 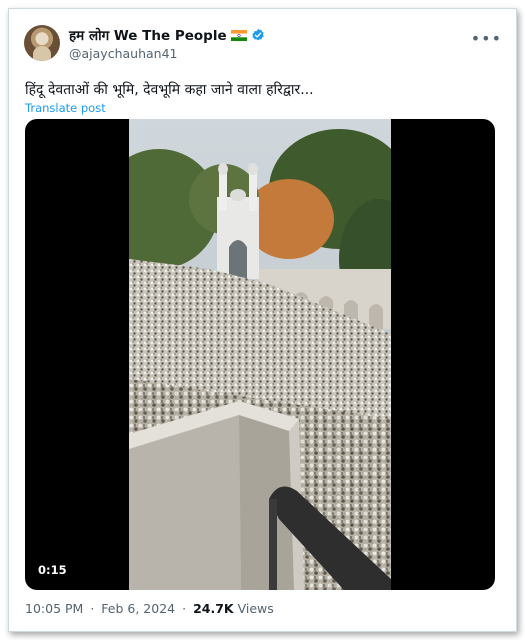 I want to click on india-flag-icon, so click(x=238, y=35).